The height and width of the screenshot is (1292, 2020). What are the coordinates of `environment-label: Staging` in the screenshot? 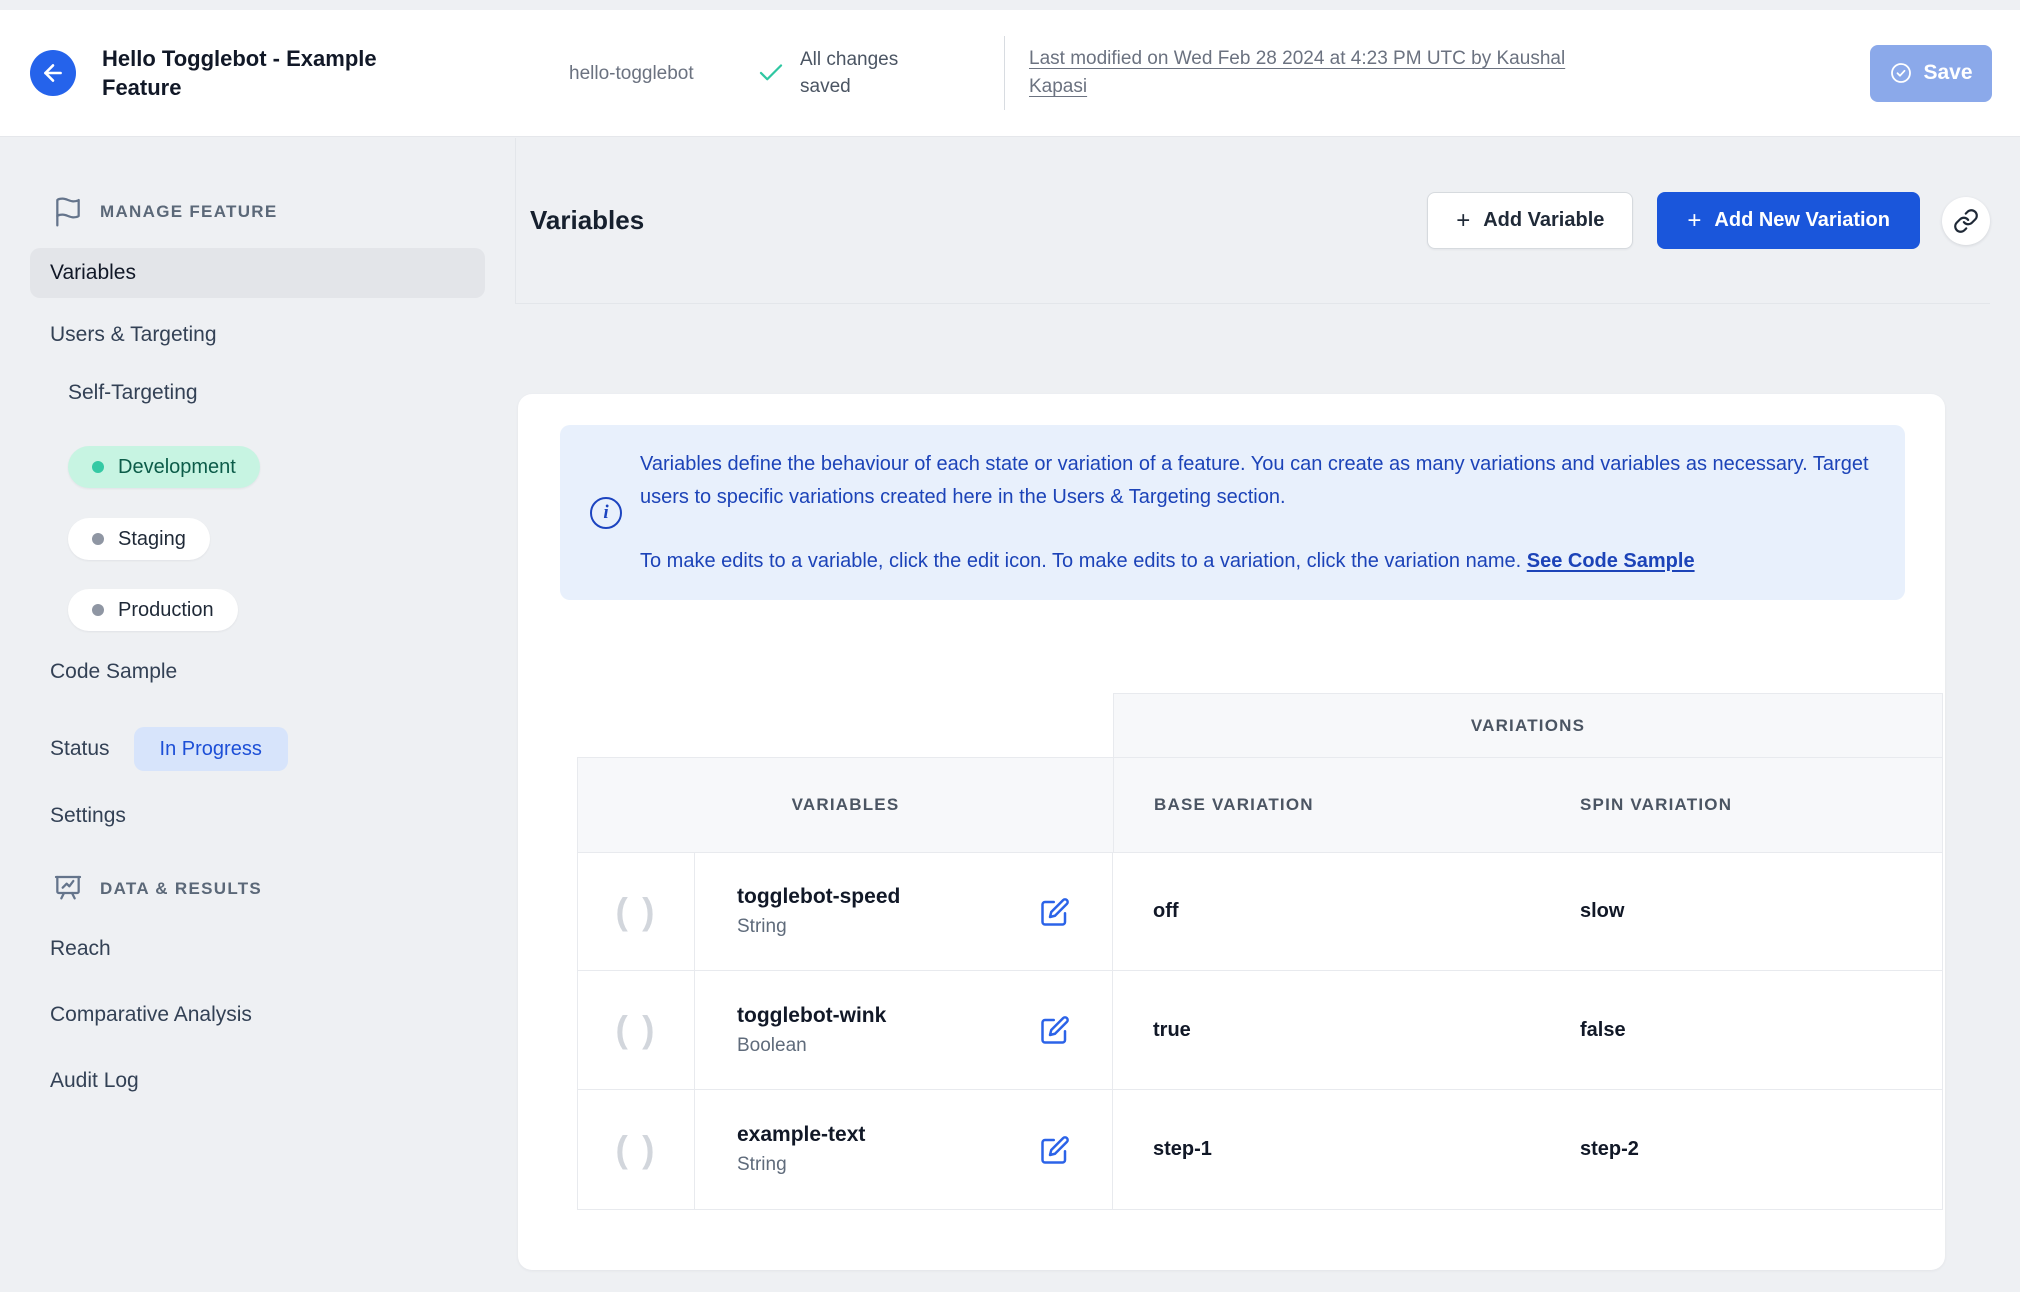 It's located at (152, 538).